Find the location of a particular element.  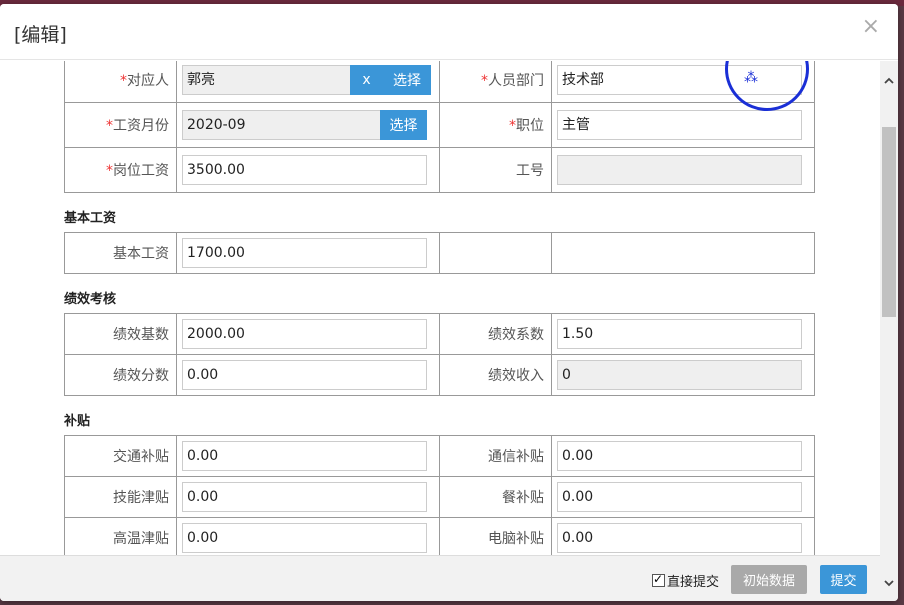

table-row: *对应人 郭亮 x 选择 *人员部门 技术部 is located at coordinates (439, 82).